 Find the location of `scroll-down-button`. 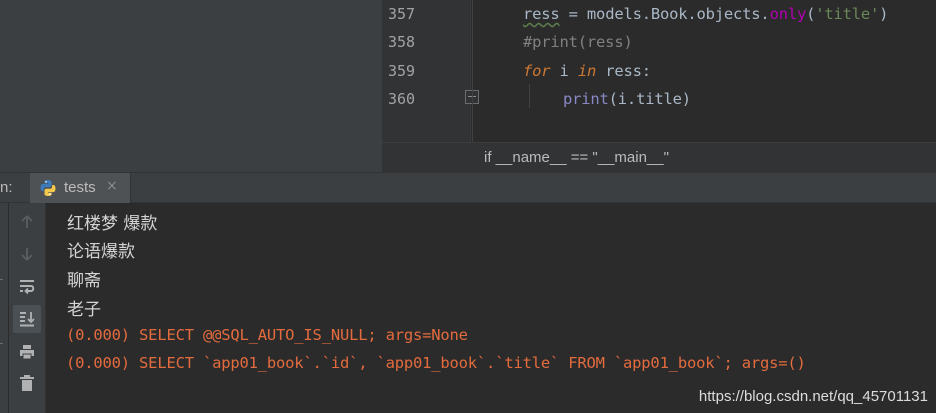

scroll-down-button is located at coordinates (27, 254).